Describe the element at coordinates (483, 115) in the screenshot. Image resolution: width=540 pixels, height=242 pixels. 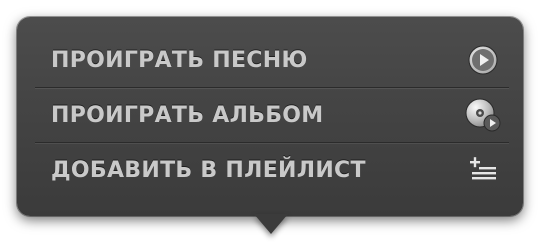
I see `album-disc-play-icon` at that location.